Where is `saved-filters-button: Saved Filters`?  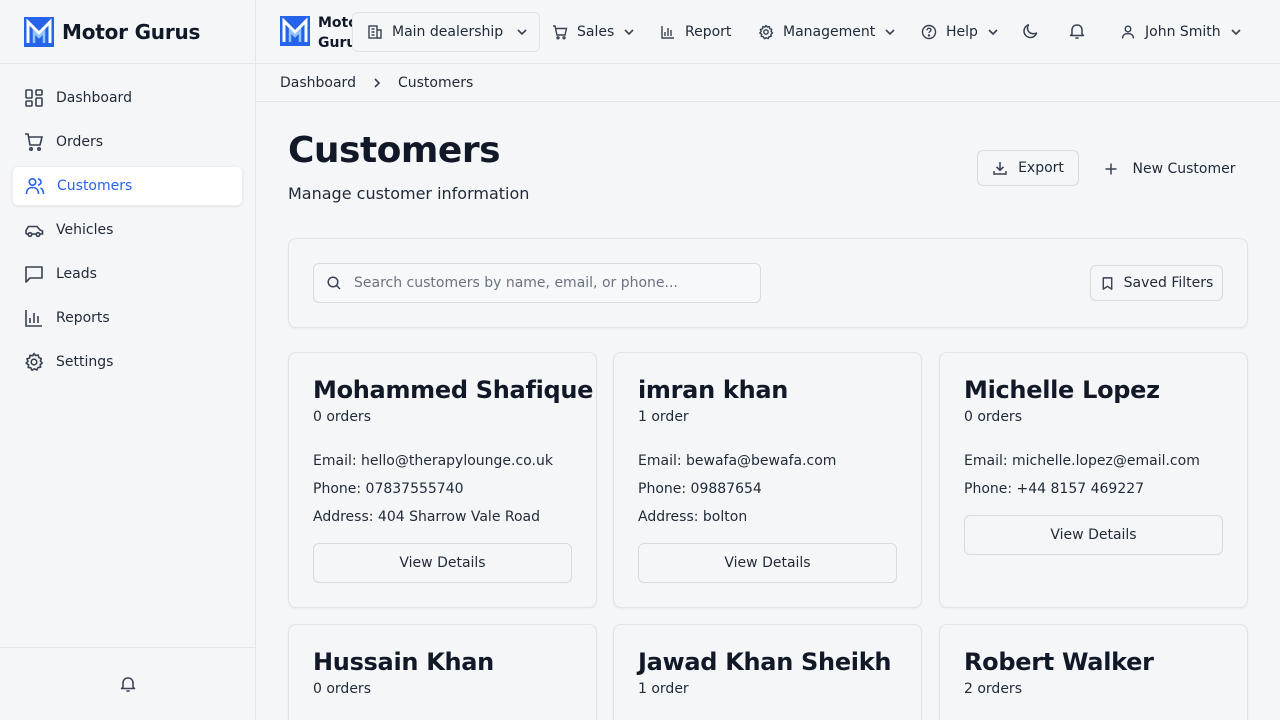
saved-filters-button: Saved Filters is located at coordinates (1156, 283).